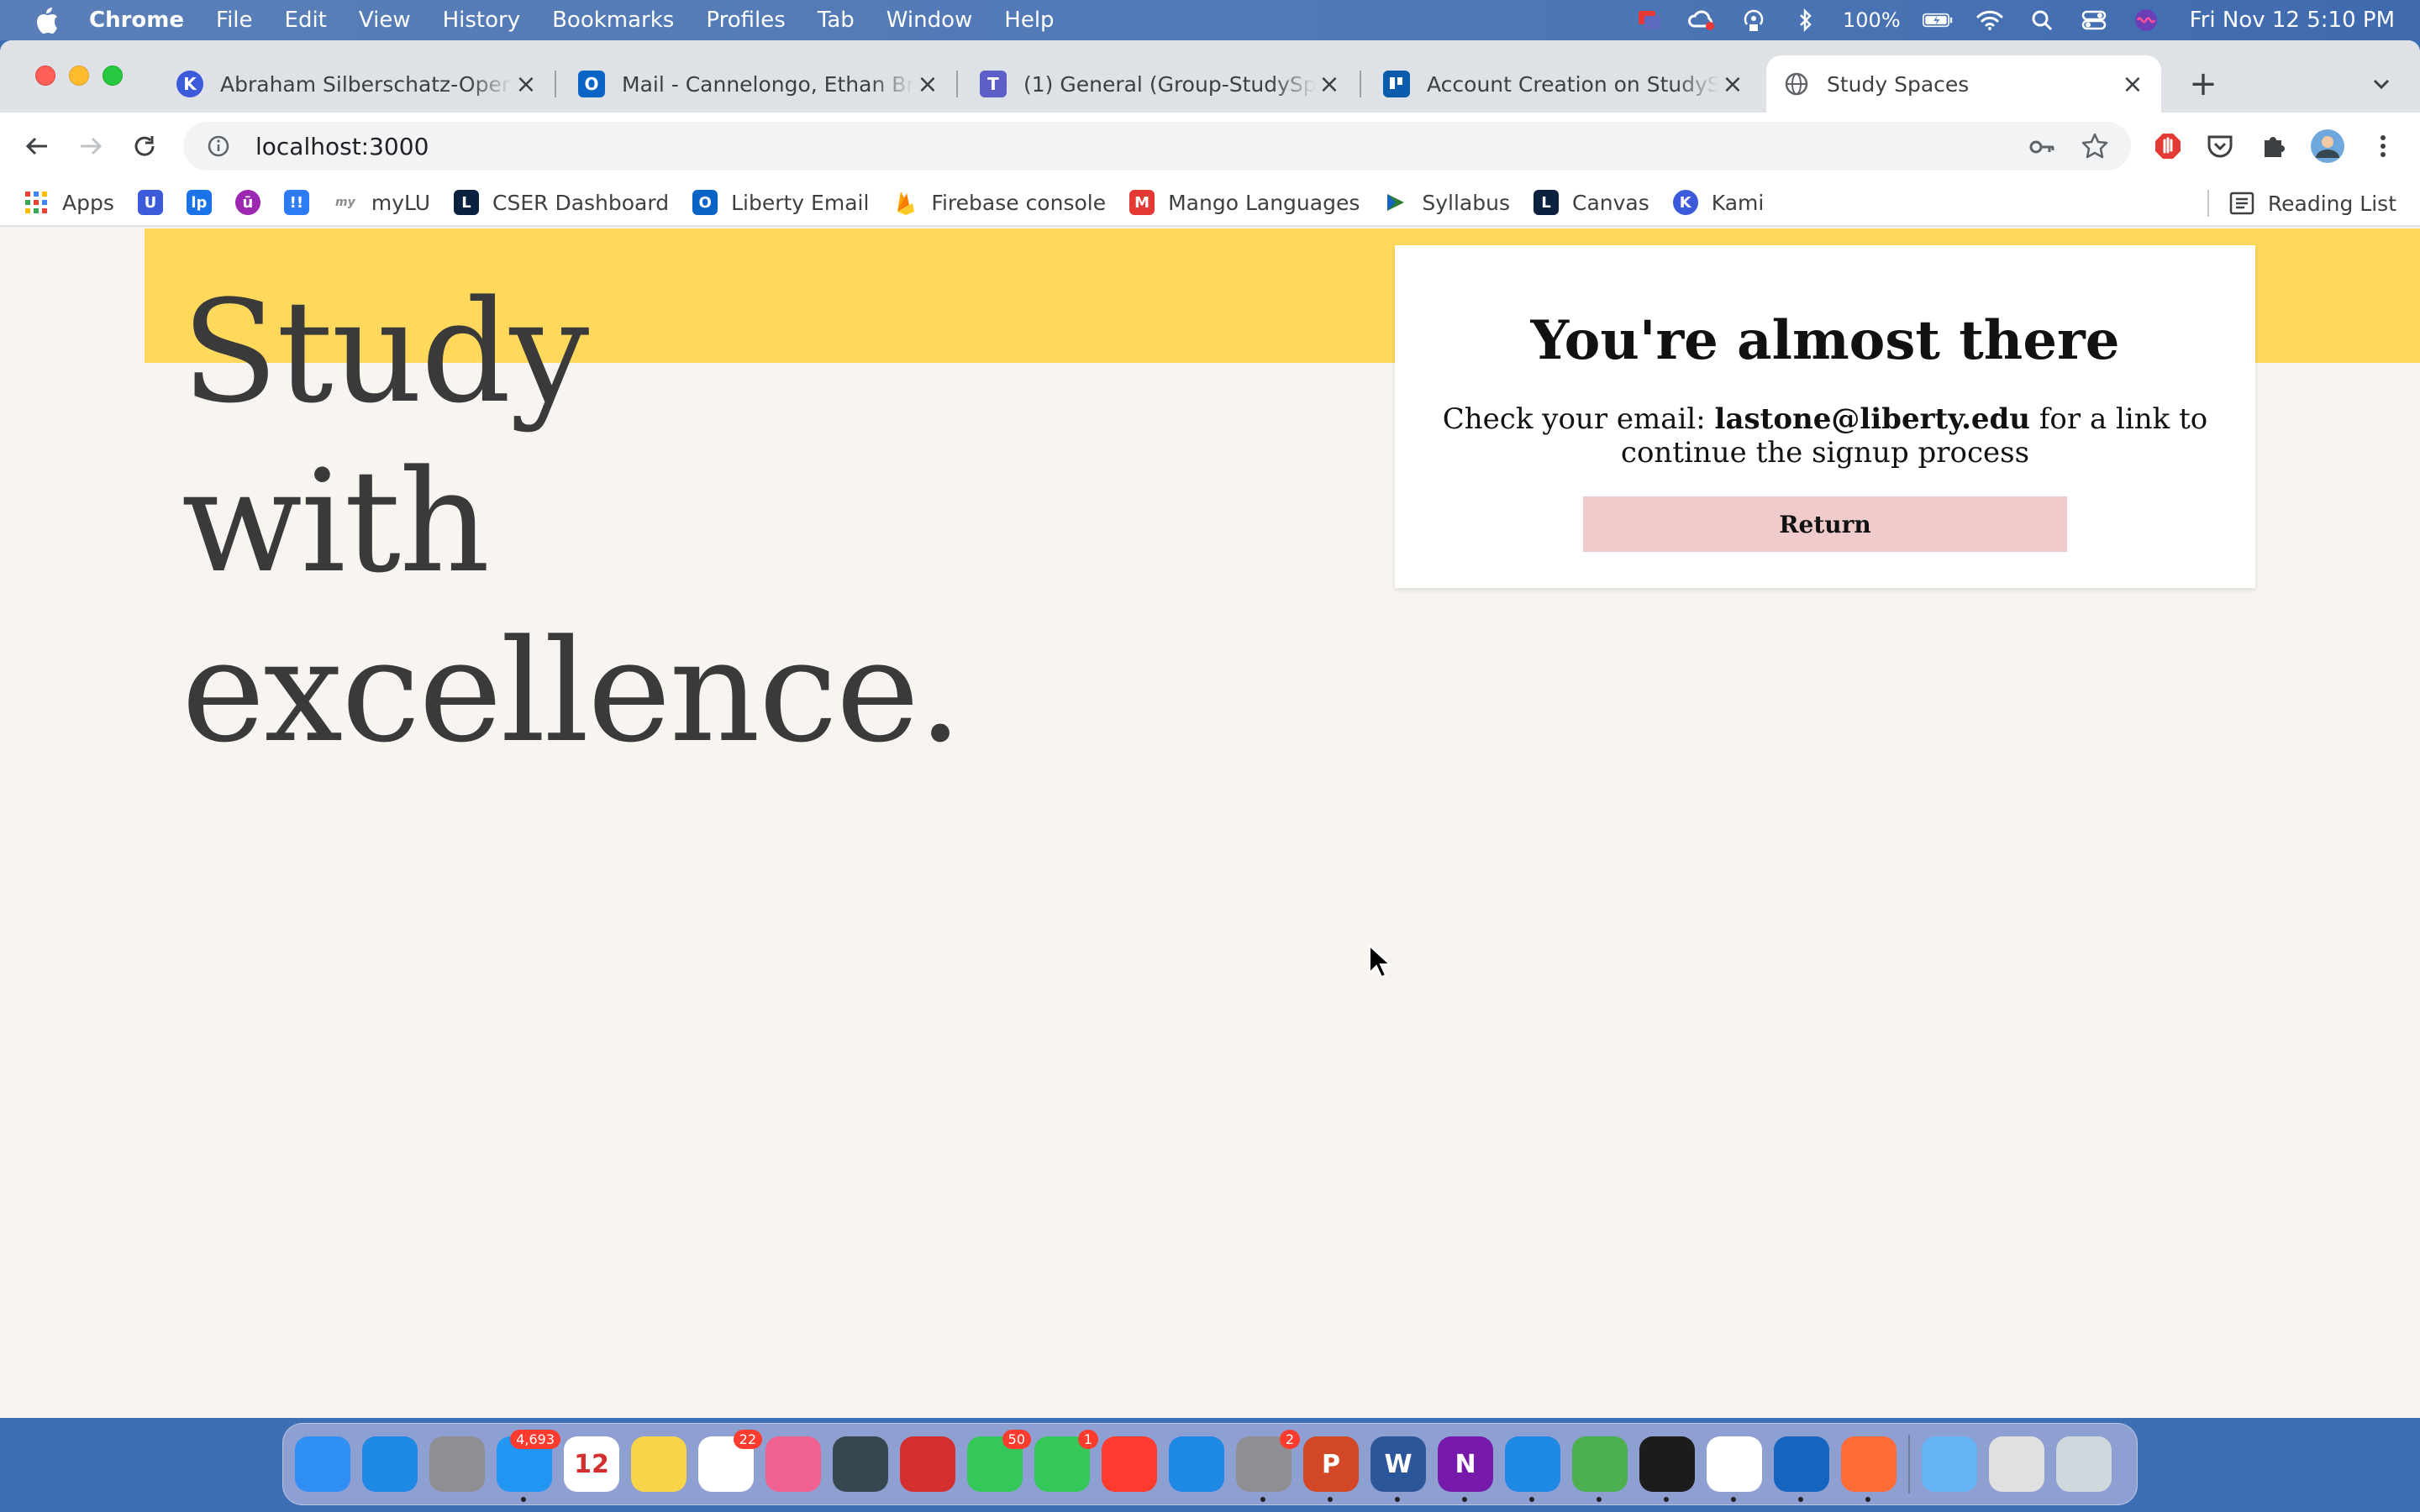 The height and width of the screenshot is (1512, 2420). What do you see at coordinates (2220, 146) in the screenshot?
I see `pocket-extension-icon` at bounding box center [2220, 146].